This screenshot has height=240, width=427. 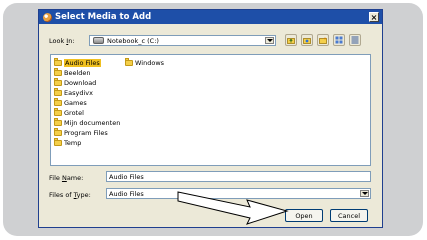 I want to click on pointer-arrow, so click(x=233, y=208).